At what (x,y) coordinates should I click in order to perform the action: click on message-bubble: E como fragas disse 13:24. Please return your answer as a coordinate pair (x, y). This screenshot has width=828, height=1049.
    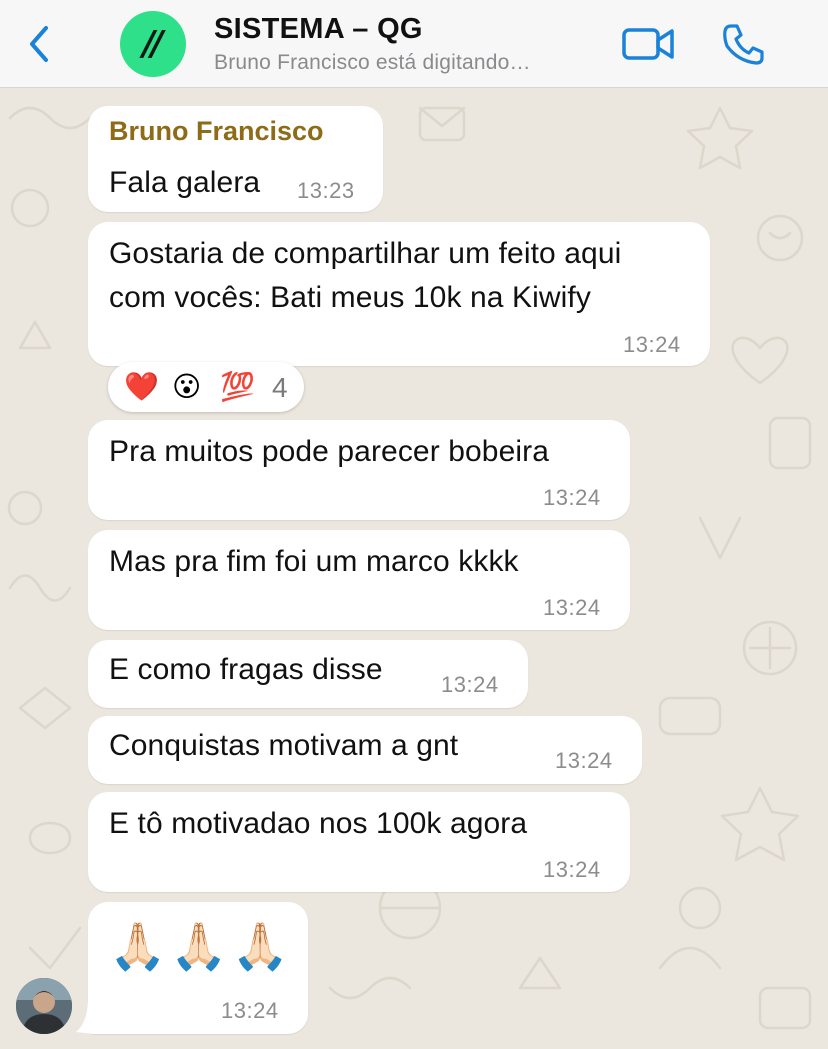
    Looking at the image, I should click on (308, 674).